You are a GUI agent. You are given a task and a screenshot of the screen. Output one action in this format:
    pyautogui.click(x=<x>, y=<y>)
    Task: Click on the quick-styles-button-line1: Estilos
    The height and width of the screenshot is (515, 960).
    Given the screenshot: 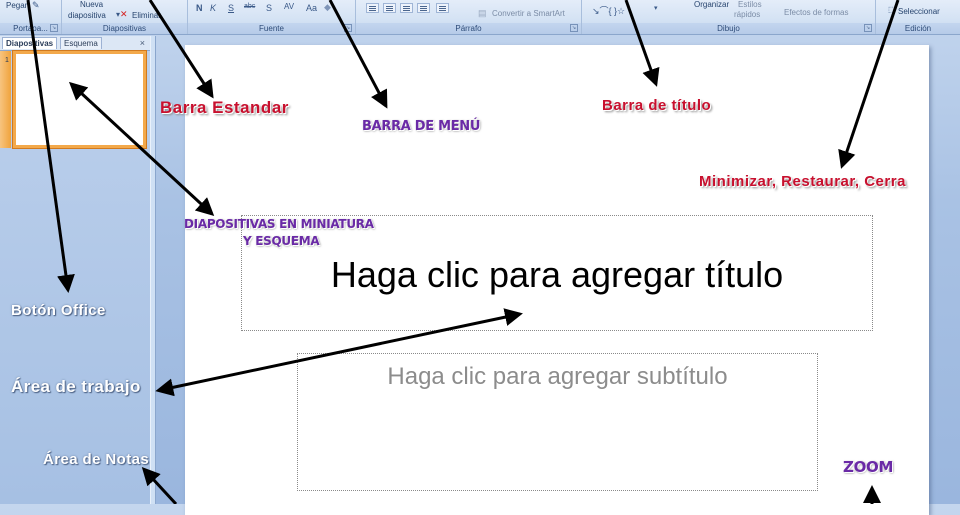 What is the action you would take?
    pyautogui.click(x=750, y=4)
    